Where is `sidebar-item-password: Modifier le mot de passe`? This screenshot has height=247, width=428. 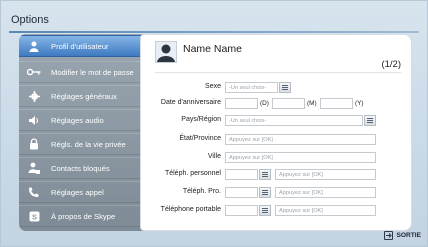 sidebar-item-password: Modifier le mot de passe is located at coordinates (85, 72).